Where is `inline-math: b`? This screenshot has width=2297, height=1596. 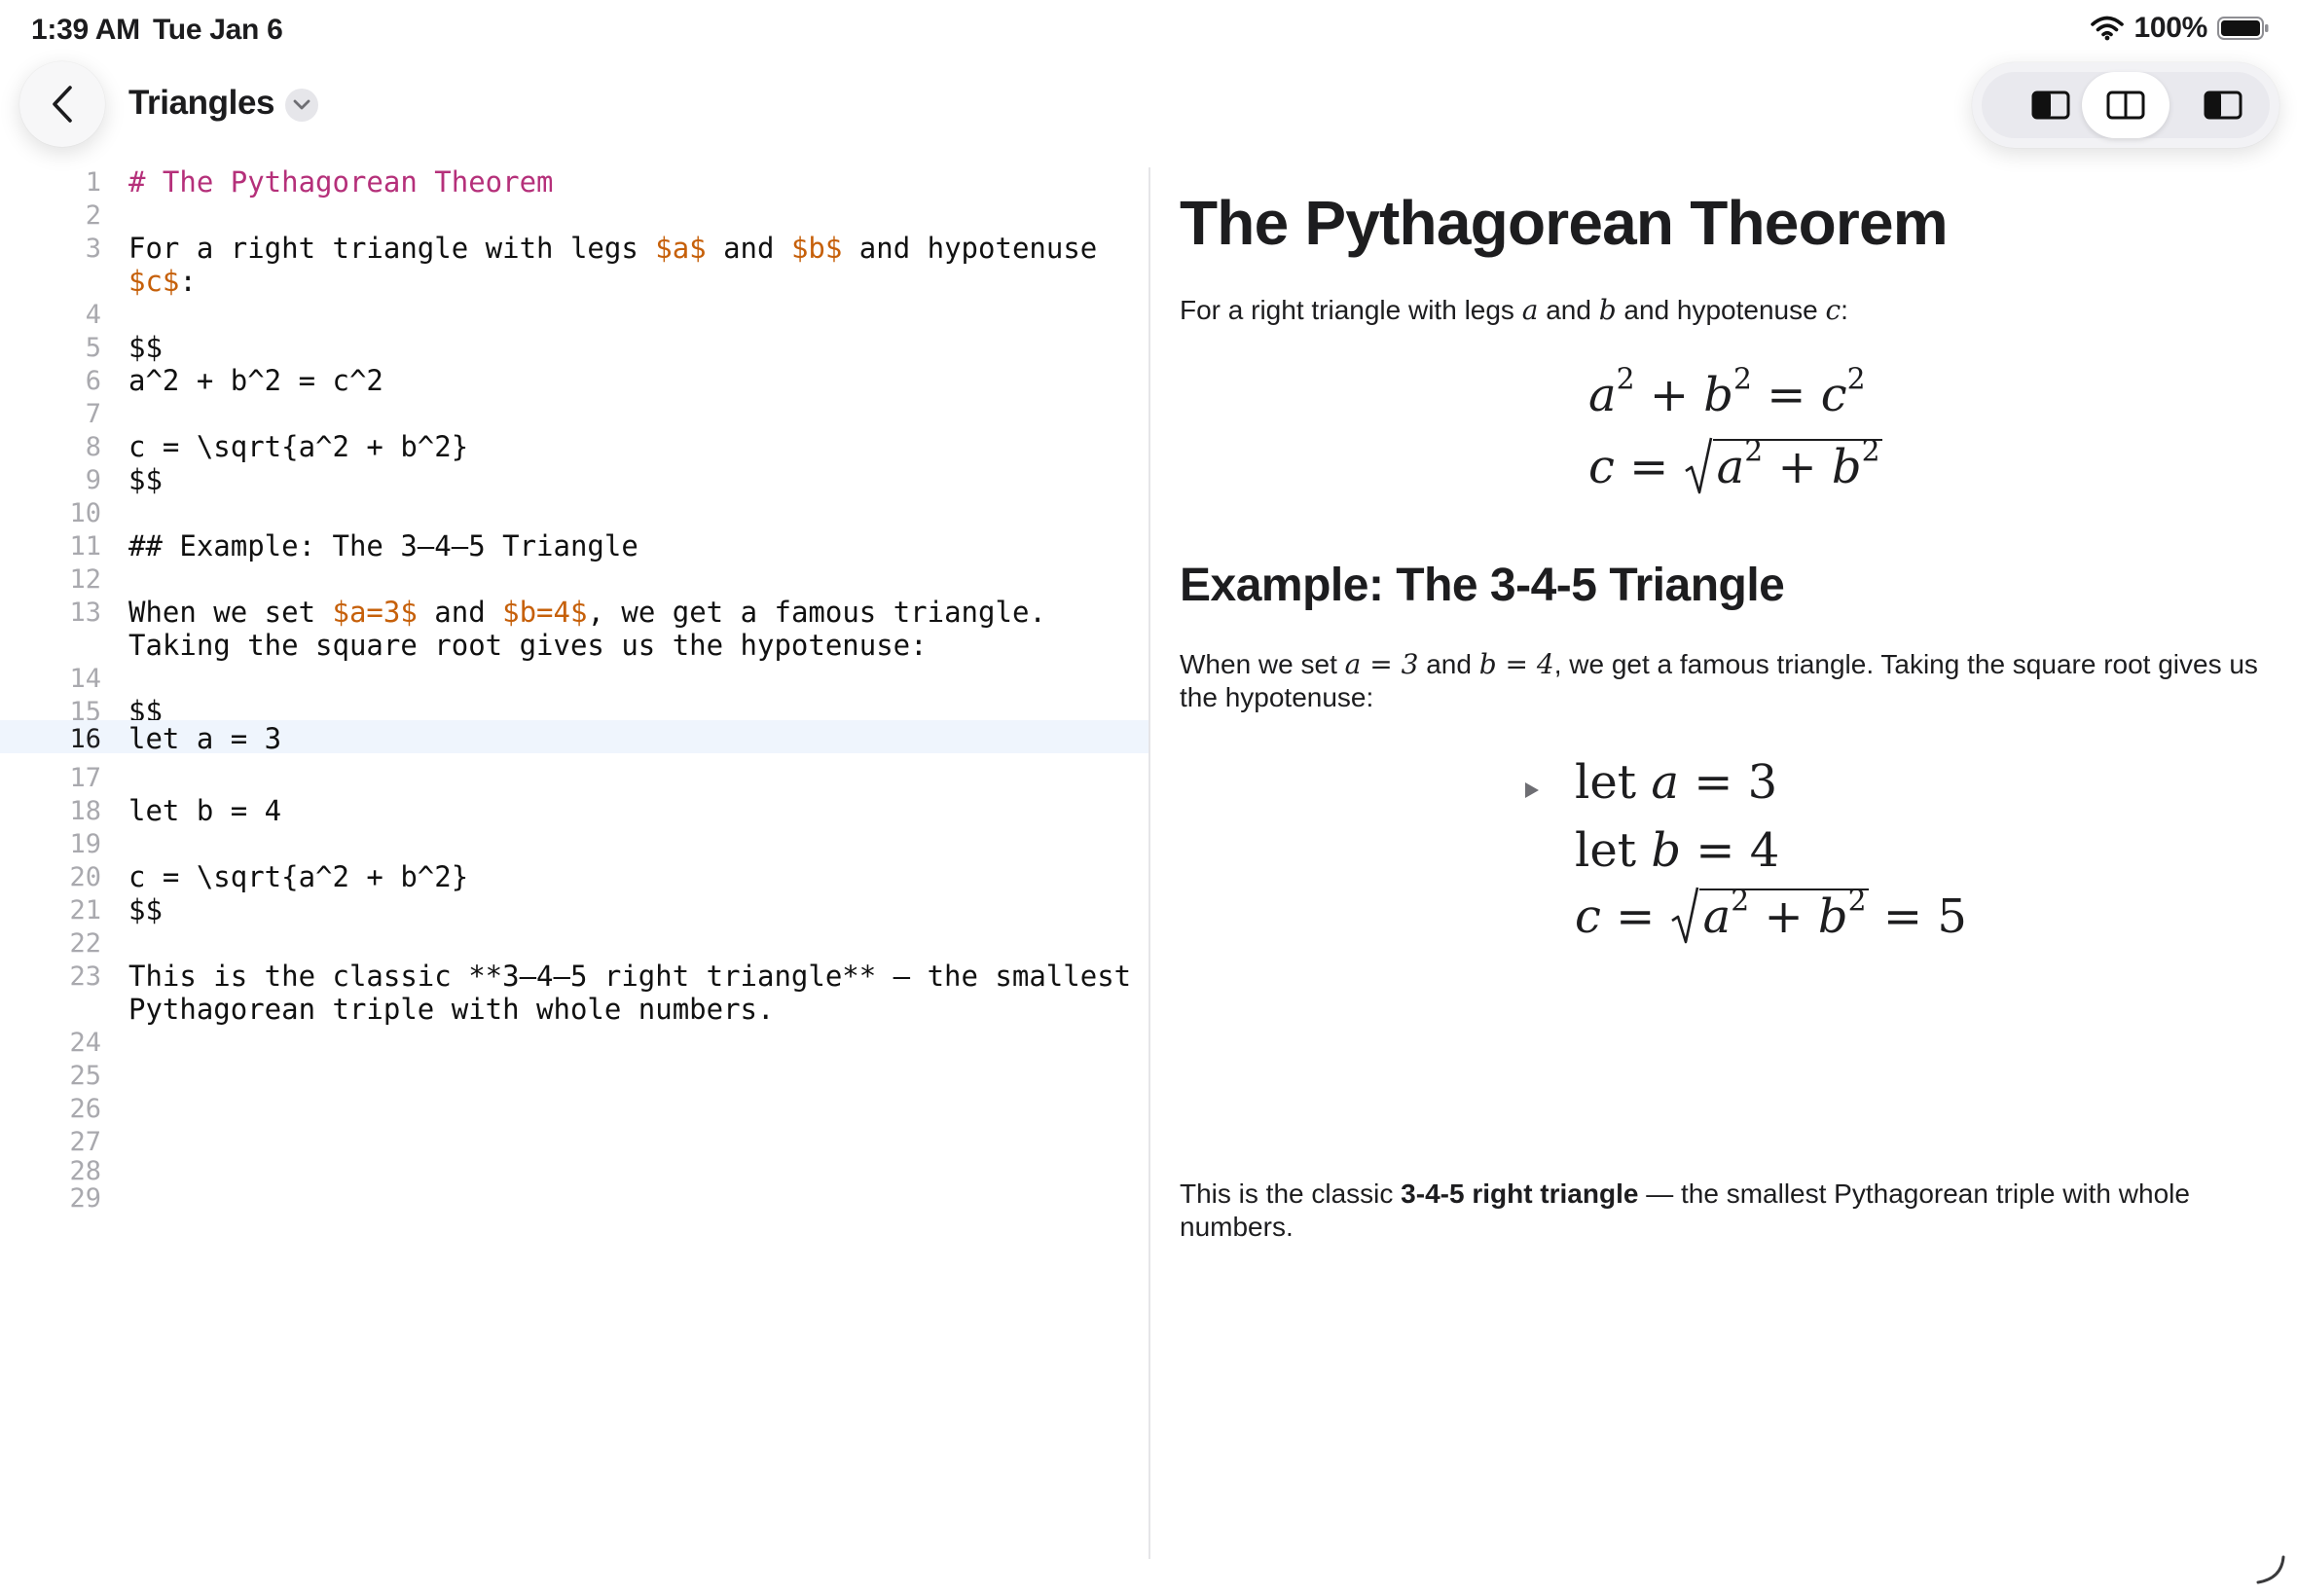 inline-math: b is located at coordinates (1607, 310).